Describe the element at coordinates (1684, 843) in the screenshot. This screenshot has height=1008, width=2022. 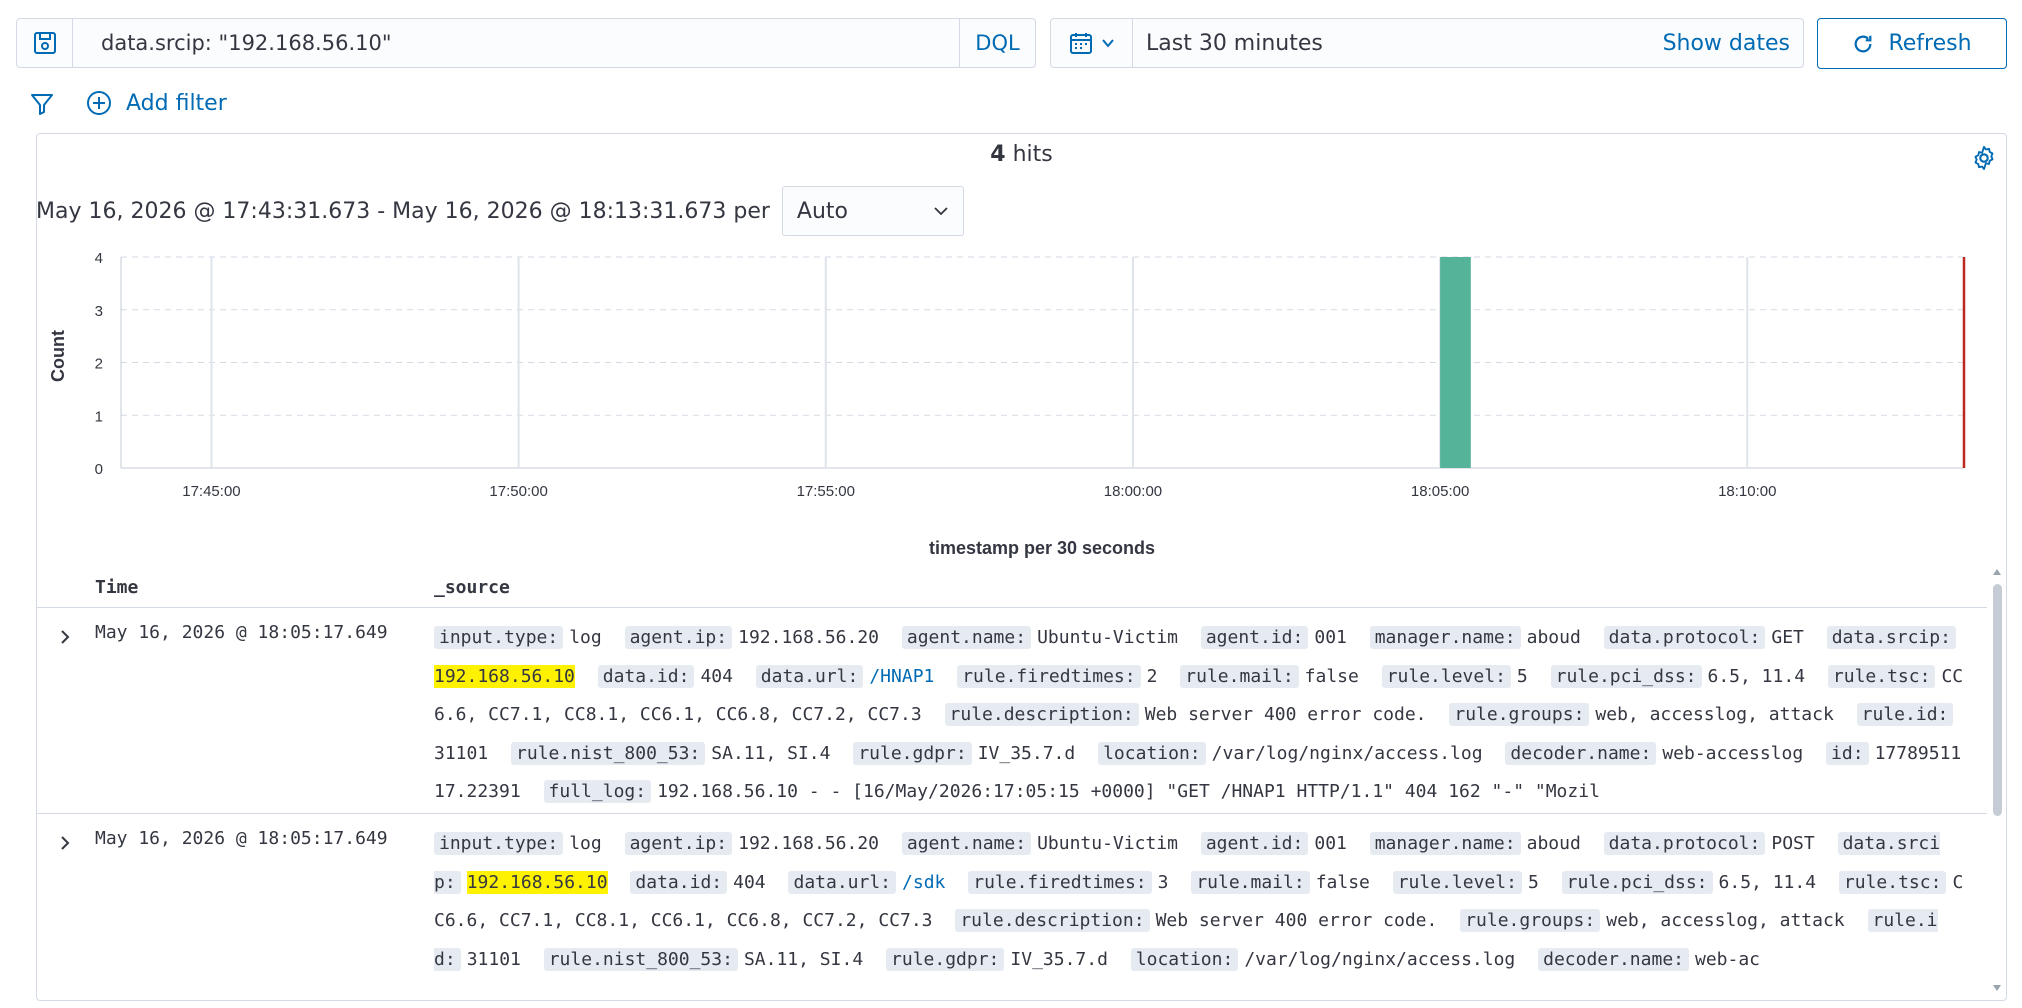
I see `field-key: data.protocol:` at that location.